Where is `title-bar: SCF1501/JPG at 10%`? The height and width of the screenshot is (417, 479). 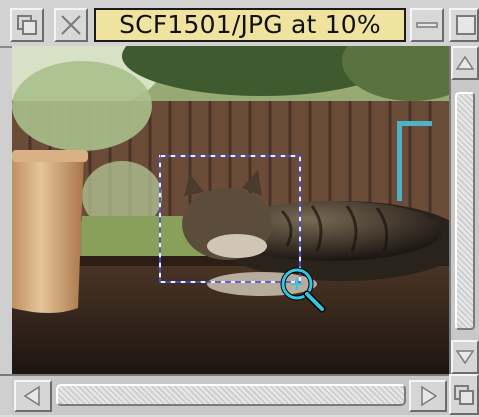
title-bar: SCF1501/JPG at 10% is located at coordinates (239, 24).